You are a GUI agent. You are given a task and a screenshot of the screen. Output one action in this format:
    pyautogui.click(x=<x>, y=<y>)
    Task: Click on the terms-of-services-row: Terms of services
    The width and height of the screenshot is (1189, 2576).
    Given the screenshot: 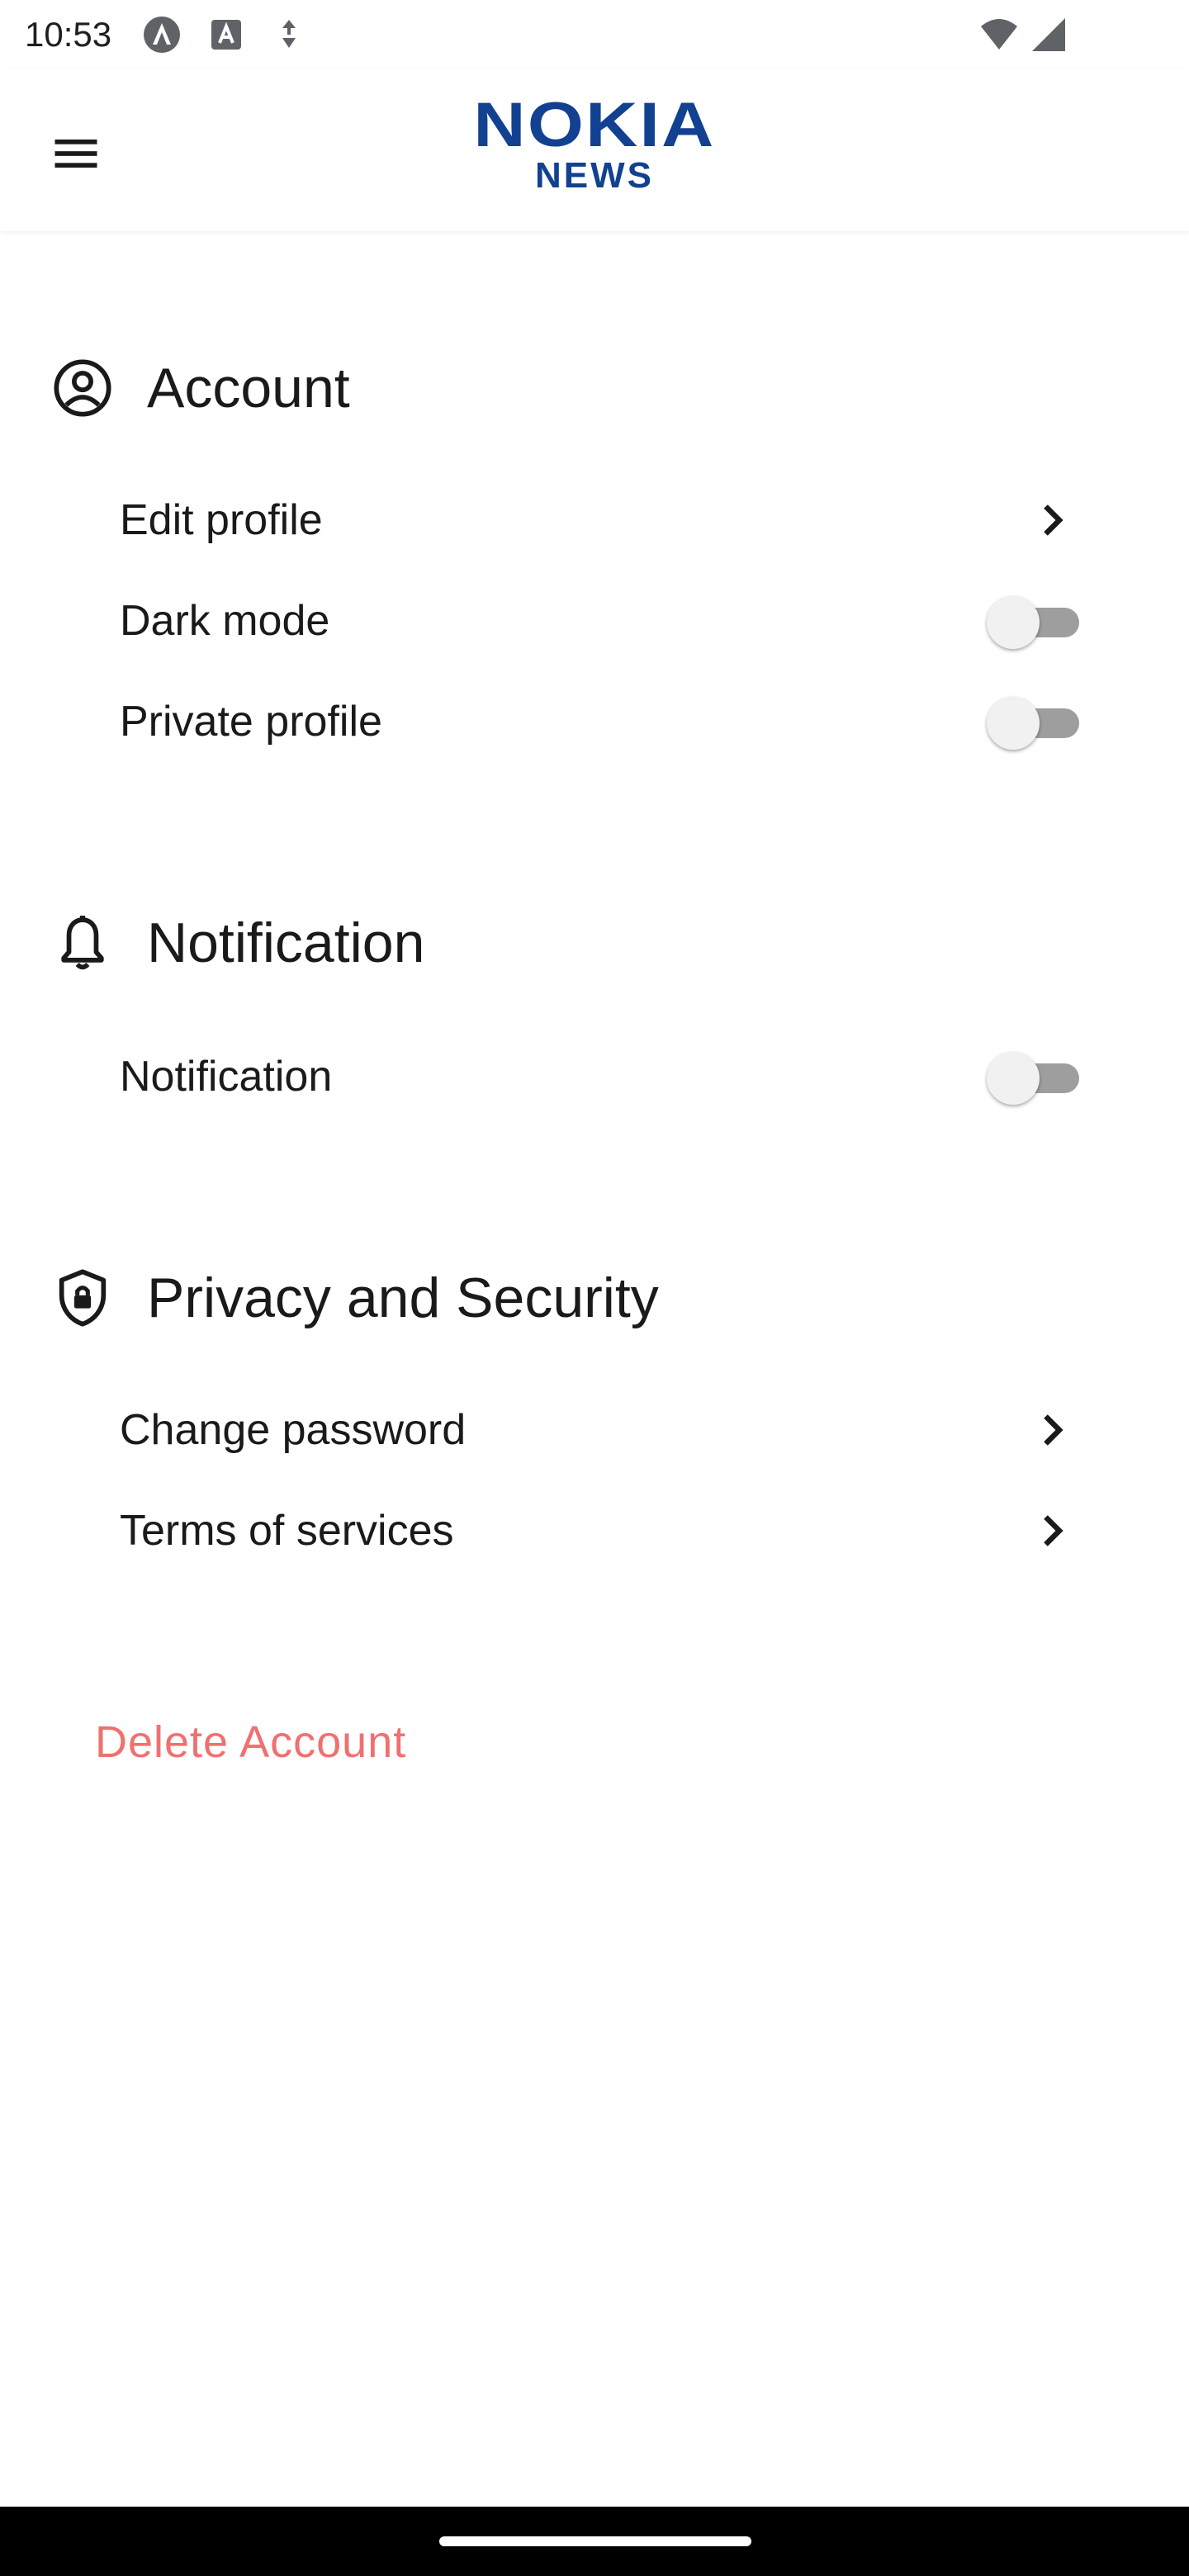 What is the action you would take?
    pyautogui.click(x=599, y=1530)
    